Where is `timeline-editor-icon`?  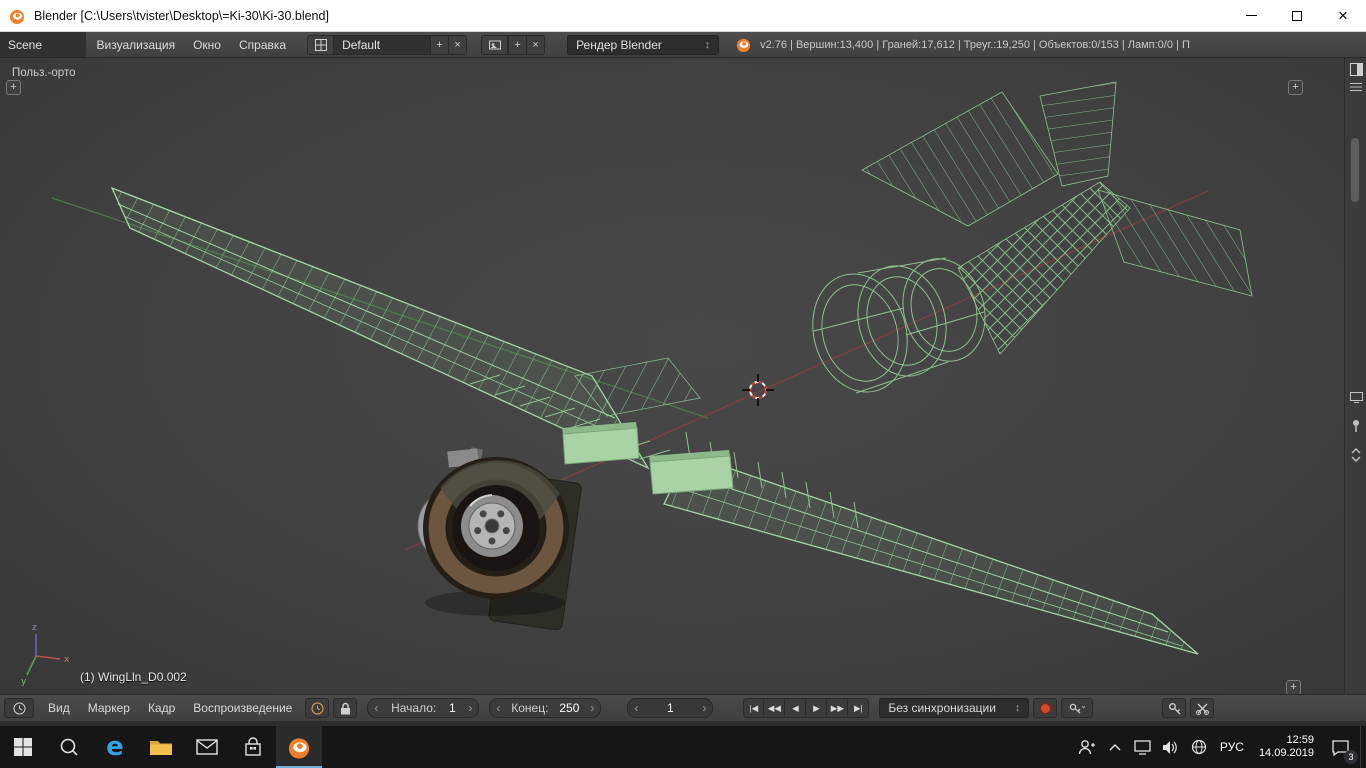 timeline-editor-icon is located at coordinates (19, 708).